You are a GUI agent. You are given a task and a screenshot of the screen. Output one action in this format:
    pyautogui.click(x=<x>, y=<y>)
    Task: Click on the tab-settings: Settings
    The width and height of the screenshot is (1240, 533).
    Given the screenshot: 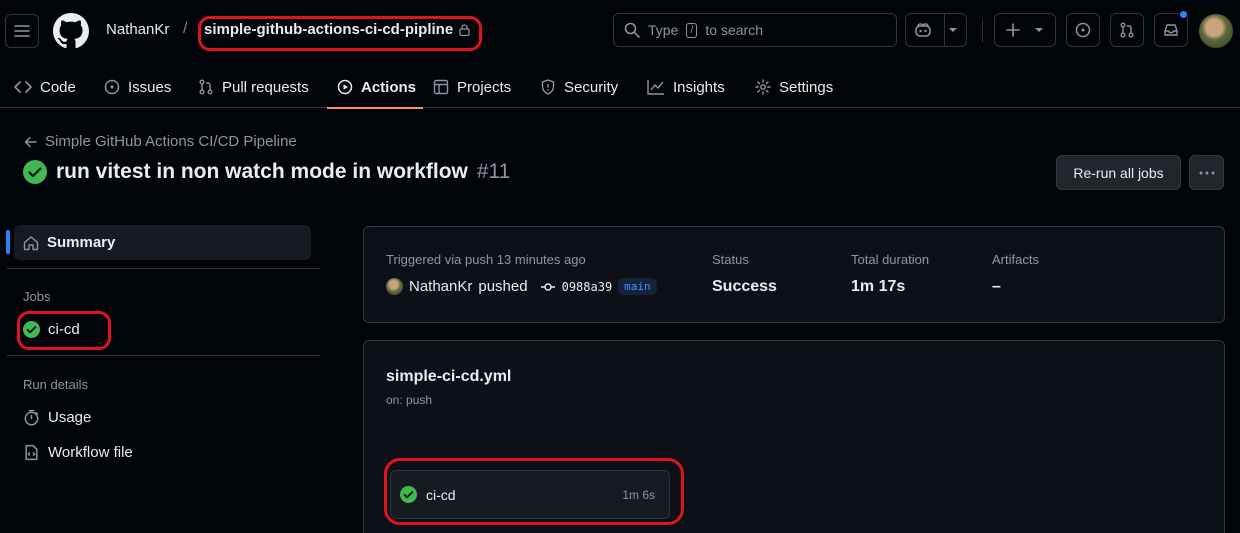 What is the action you would take?
    pyautogui.click(x=798, y=87)
    